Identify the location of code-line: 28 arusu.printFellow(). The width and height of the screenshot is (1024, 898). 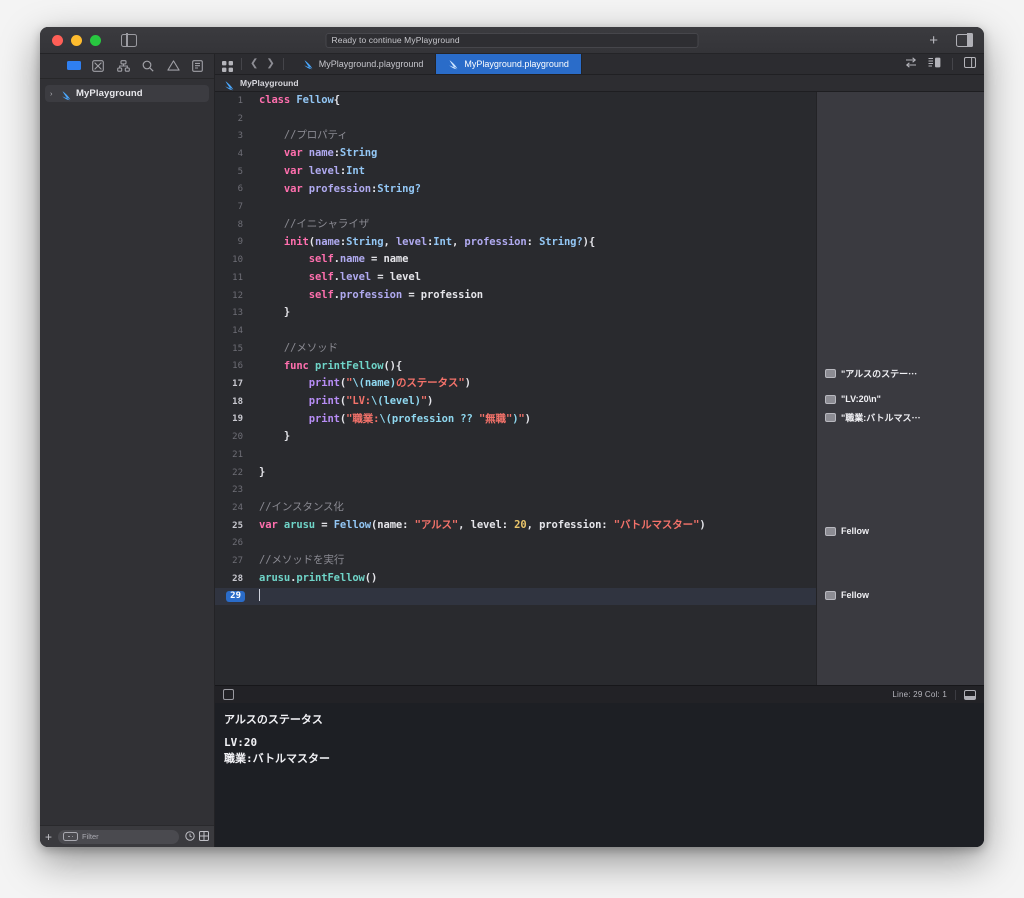
(515, 579).